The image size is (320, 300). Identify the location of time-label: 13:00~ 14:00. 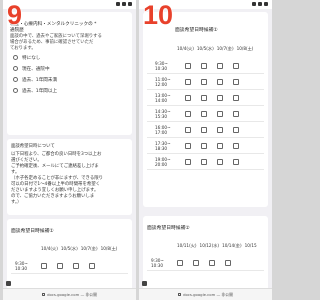
(166, 98).